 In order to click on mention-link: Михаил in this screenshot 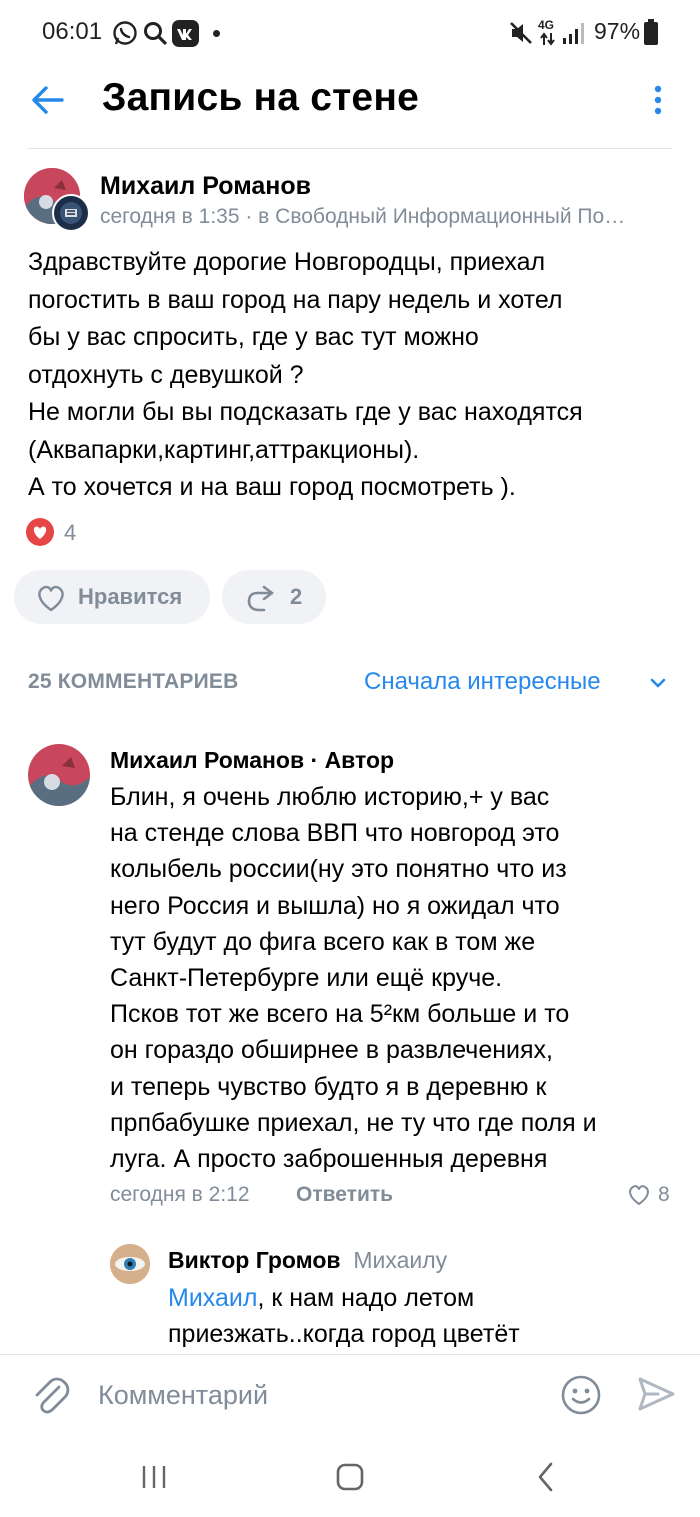, I will do `click(212, 1298)`.